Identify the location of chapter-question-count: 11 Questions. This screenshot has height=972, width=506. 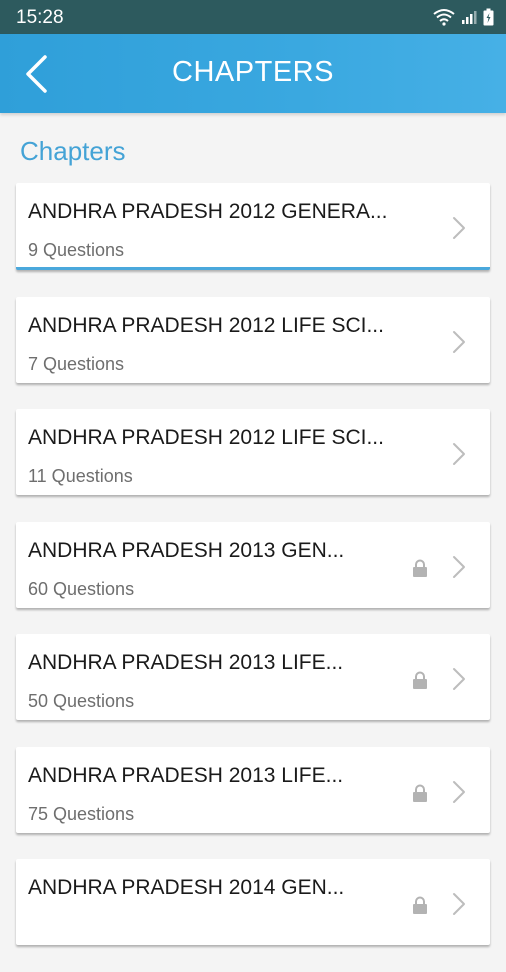
(80, 476).